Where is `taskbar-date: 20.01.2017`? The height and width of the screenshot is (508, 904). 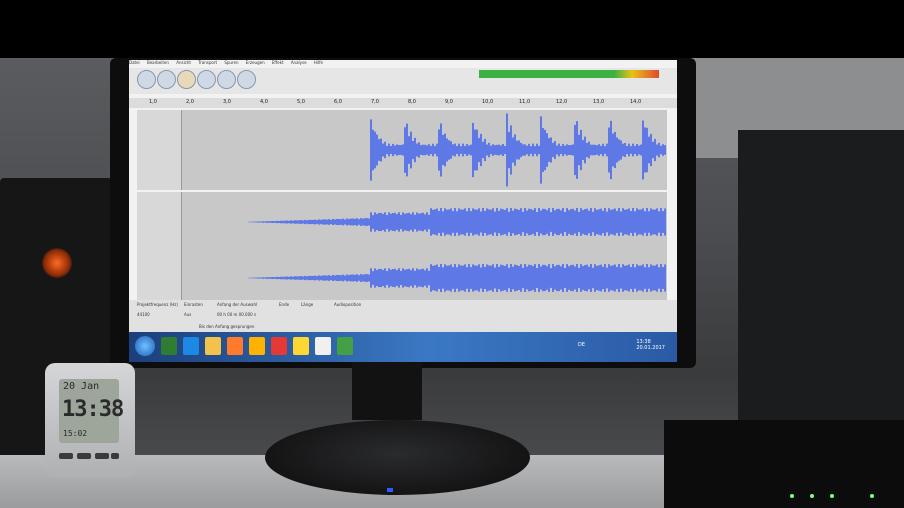 taskbar-date: 20.01.2017 is located at coordinates (650, 348).